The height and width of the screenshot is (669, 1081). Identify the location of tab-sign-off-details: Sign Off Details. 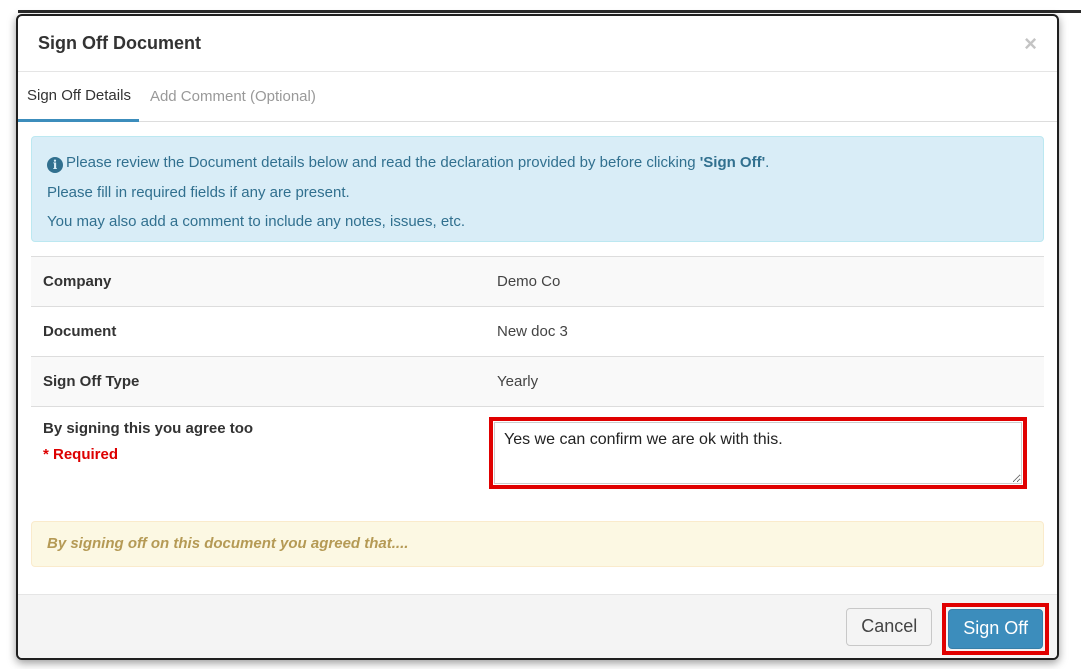
(78, 97).